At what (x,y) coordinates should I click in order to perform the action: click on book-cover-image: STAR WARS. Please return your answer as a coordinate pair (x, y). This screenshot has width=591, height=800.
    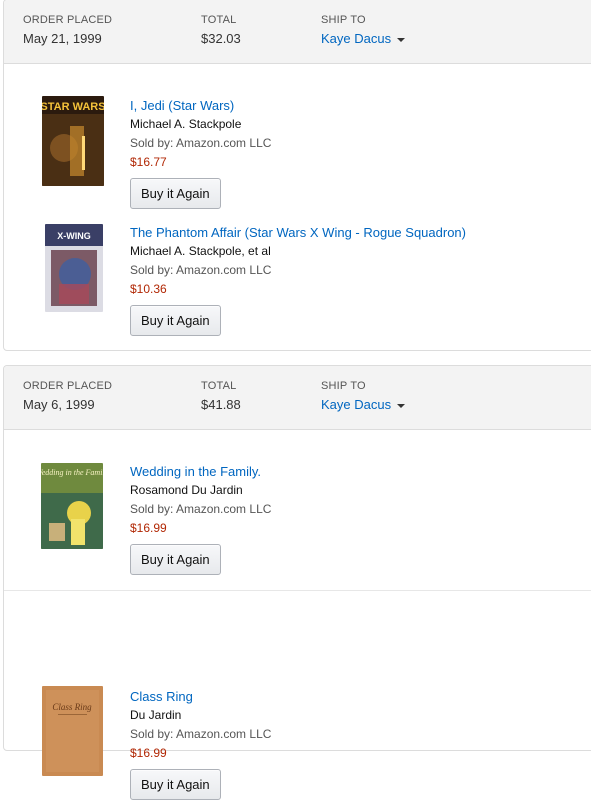
    Looking at the image, I should click on (73, 141).